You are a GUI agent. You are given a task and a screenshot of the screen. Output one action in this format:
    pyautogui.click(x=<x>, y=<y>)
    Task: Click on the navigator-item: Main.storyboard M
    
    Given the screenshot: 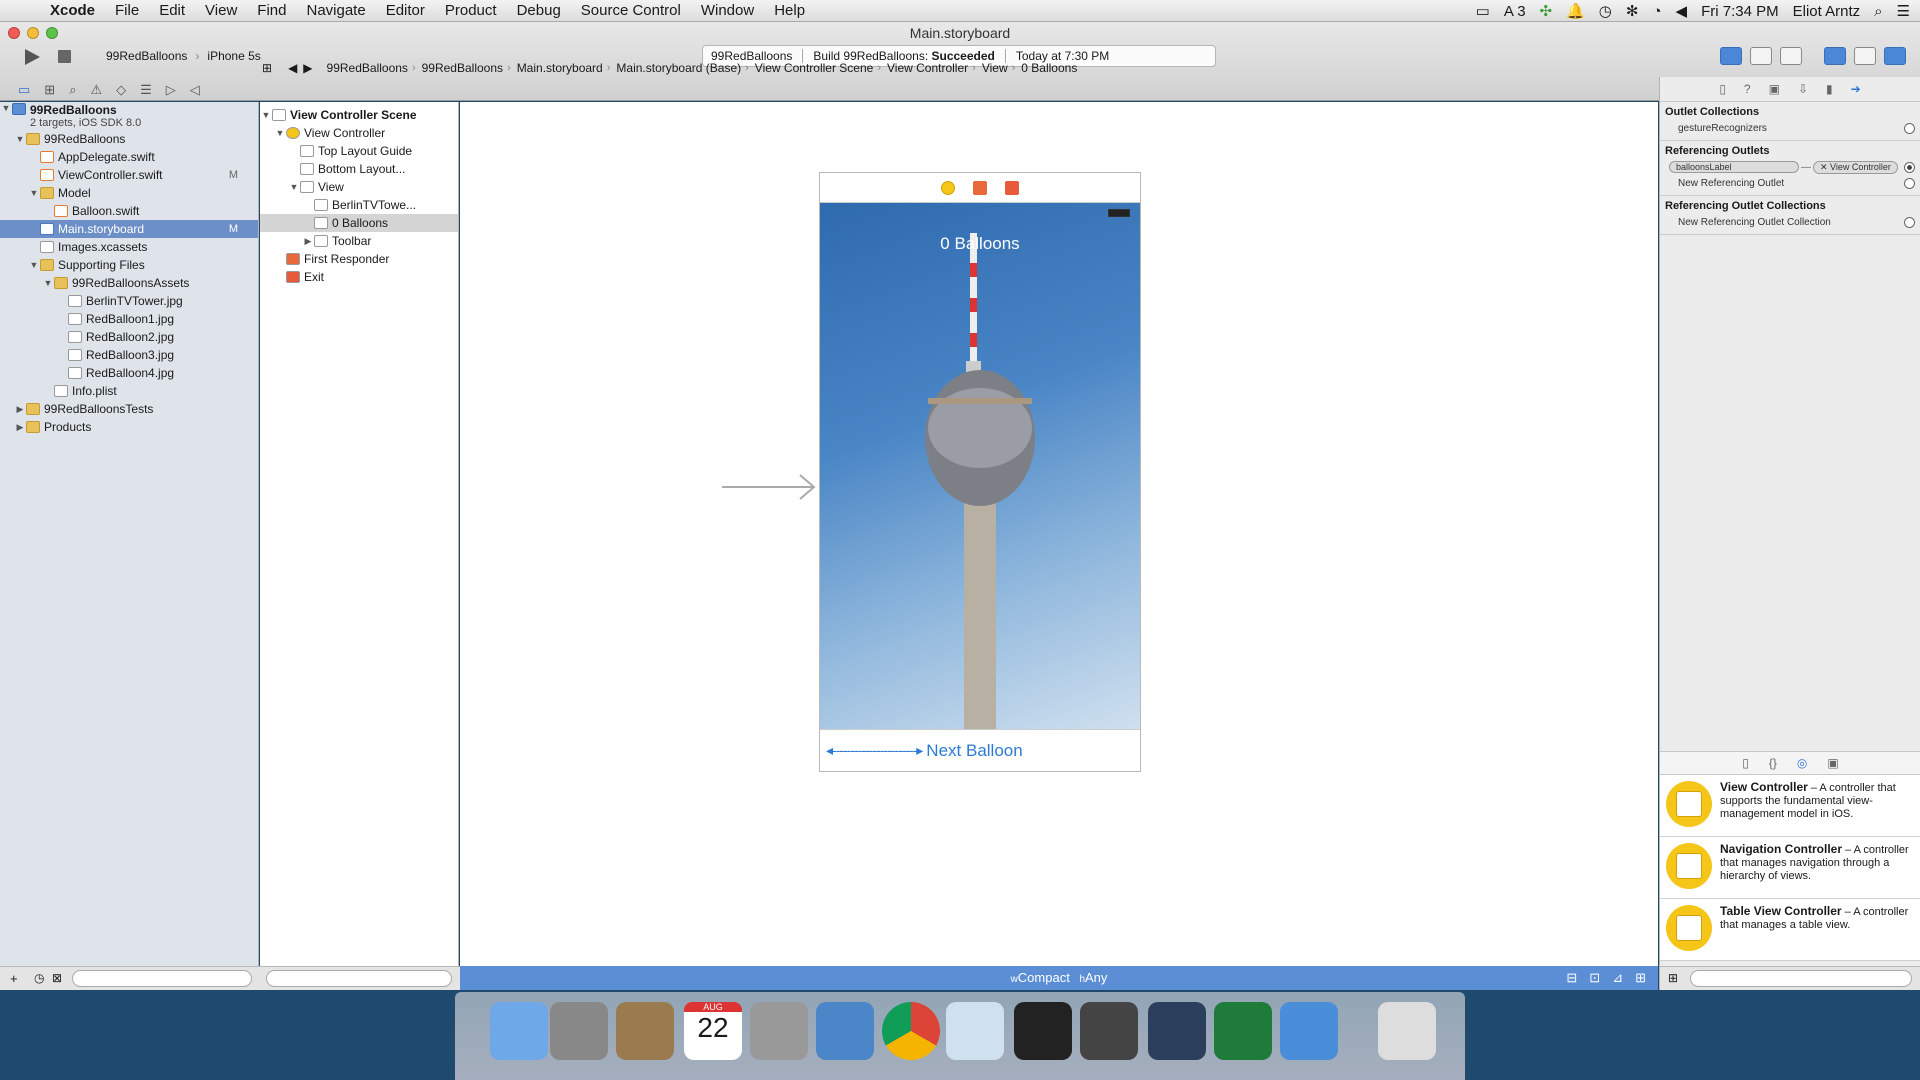 What is the action you would take?
    pyautogui.click(x=129, y=229)
    